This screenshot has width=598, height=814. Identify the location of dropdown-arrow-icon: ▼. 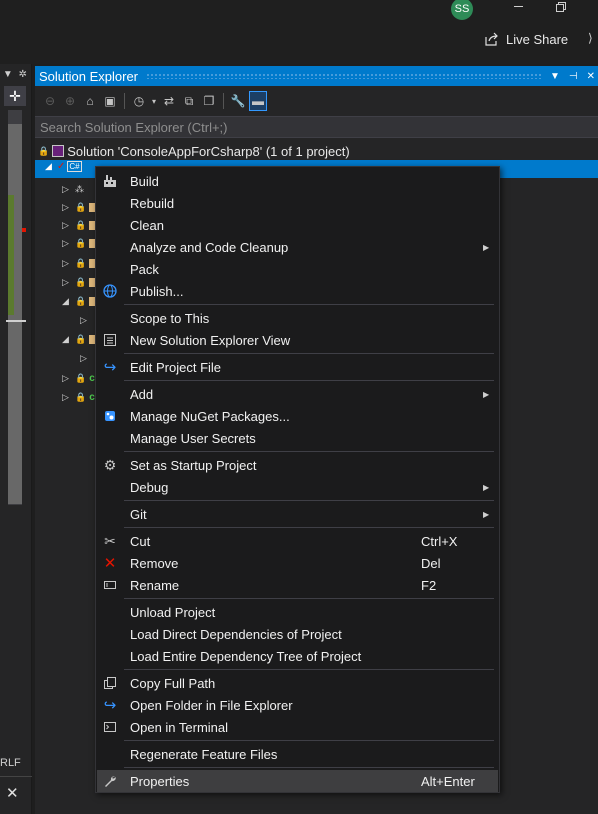
(8, 74).